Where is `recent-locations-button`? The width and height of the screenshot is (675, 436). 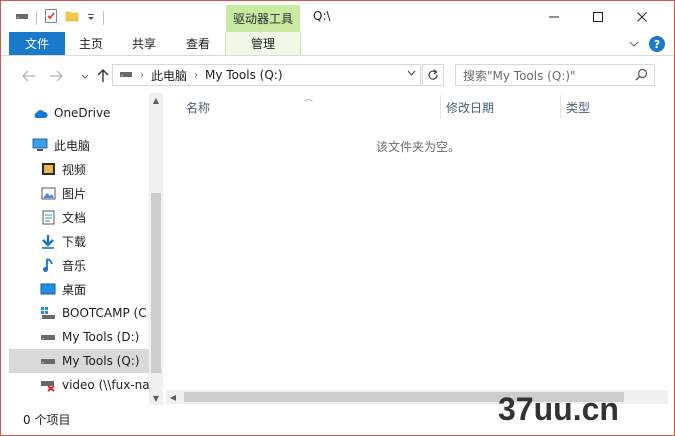
recent-locations-button is located at coordinates (85, 76).